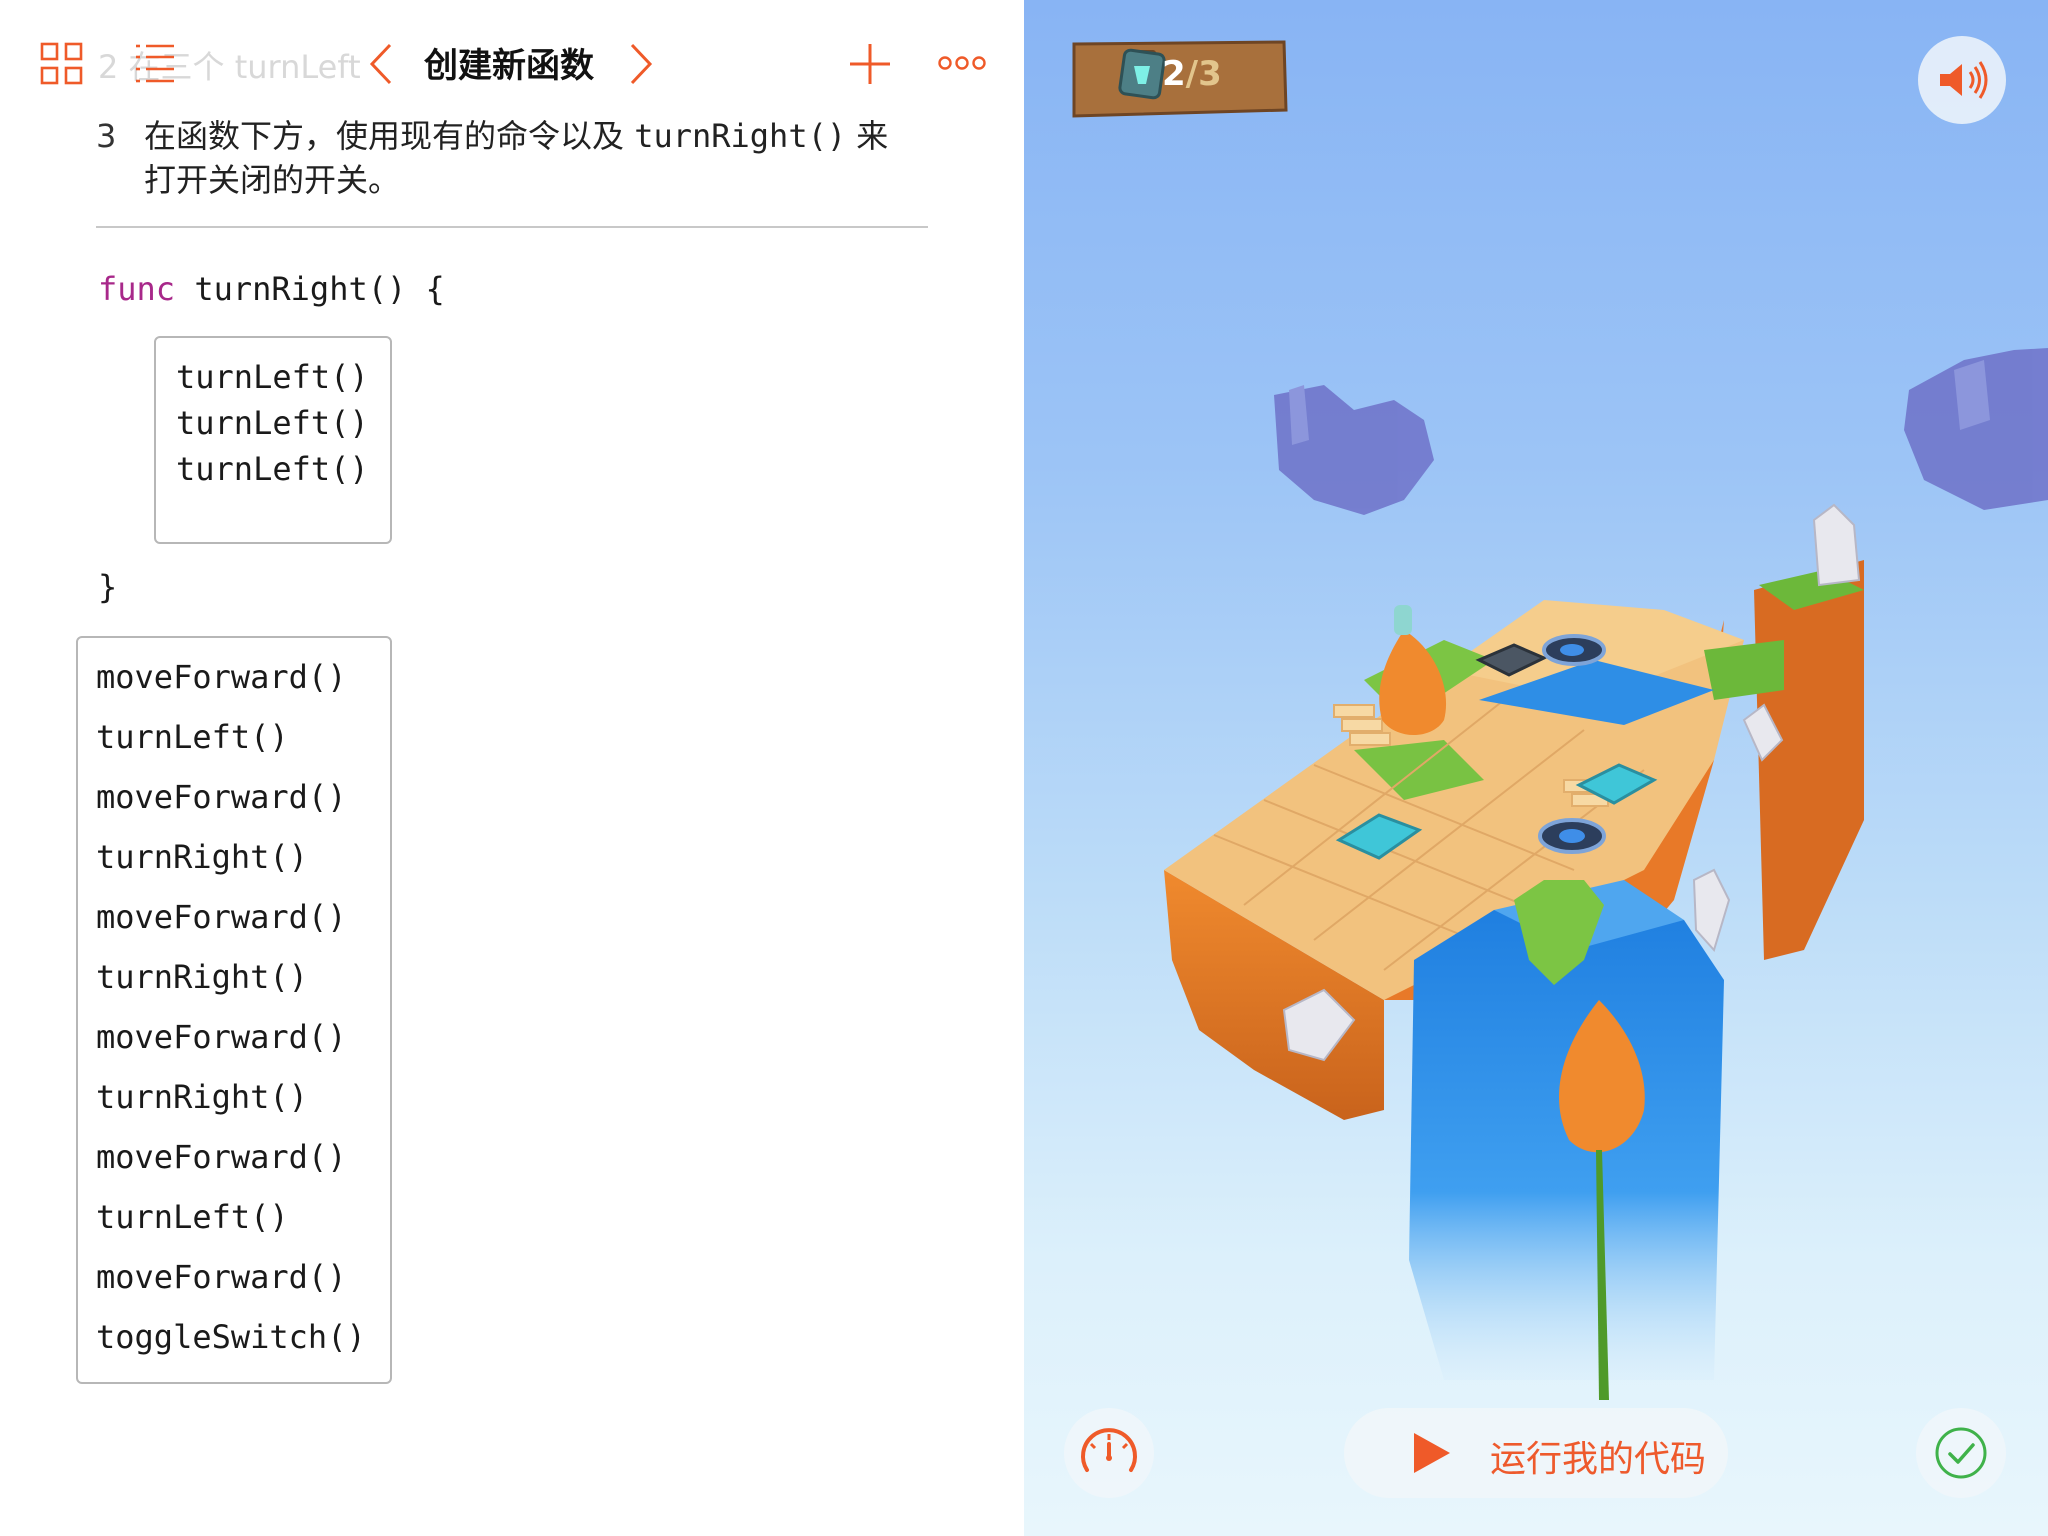  What do you see at coordinates (1976, 429) in the screenshot?
I see `distant-island-right` at bounding box center [1976, 429].